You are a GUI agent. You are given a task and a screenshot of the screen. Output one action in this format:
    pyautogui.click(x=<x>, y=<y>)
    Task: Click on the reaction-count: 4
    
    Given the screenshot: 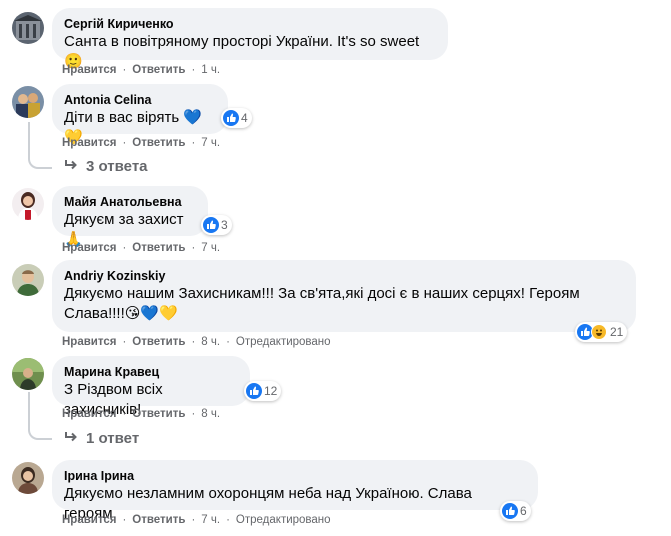 What is the action you would take?
    pyautogui.click(x=244, y=118)
    